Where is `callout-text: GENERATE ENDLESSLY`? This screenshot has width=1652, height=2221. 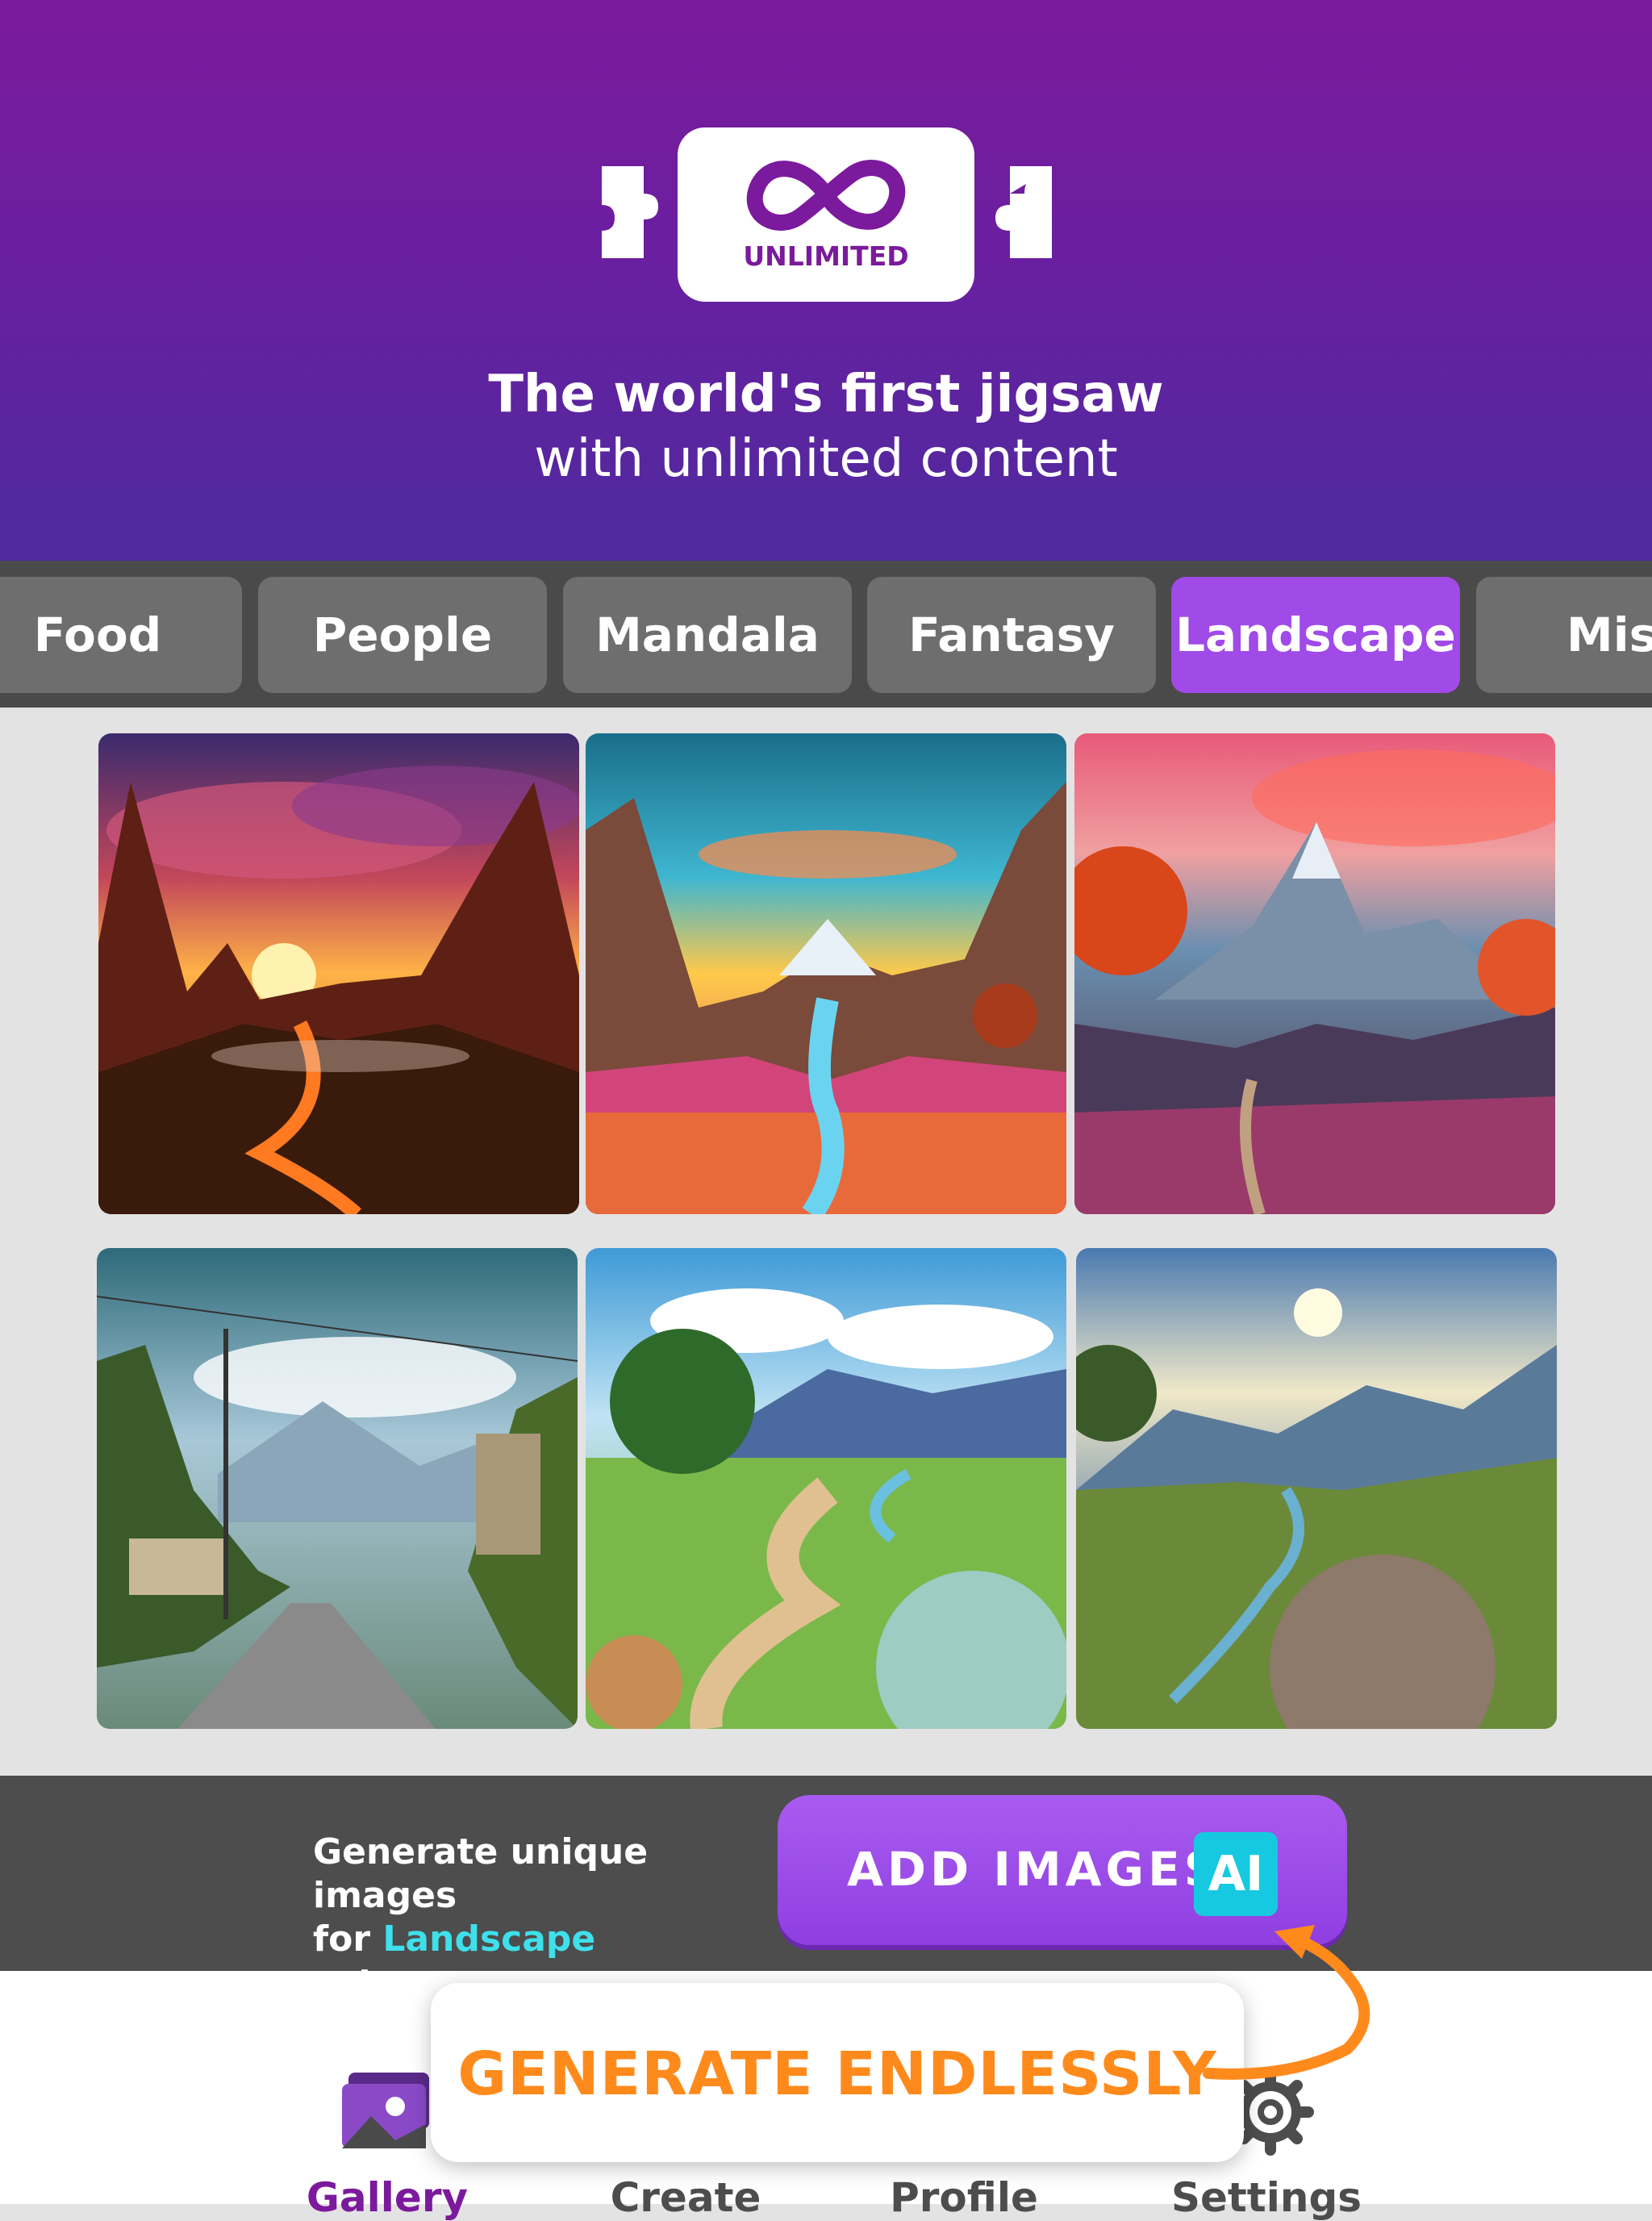 callout-text: GENERATE ENDLESSLY is located at coordinates (837, 2074).